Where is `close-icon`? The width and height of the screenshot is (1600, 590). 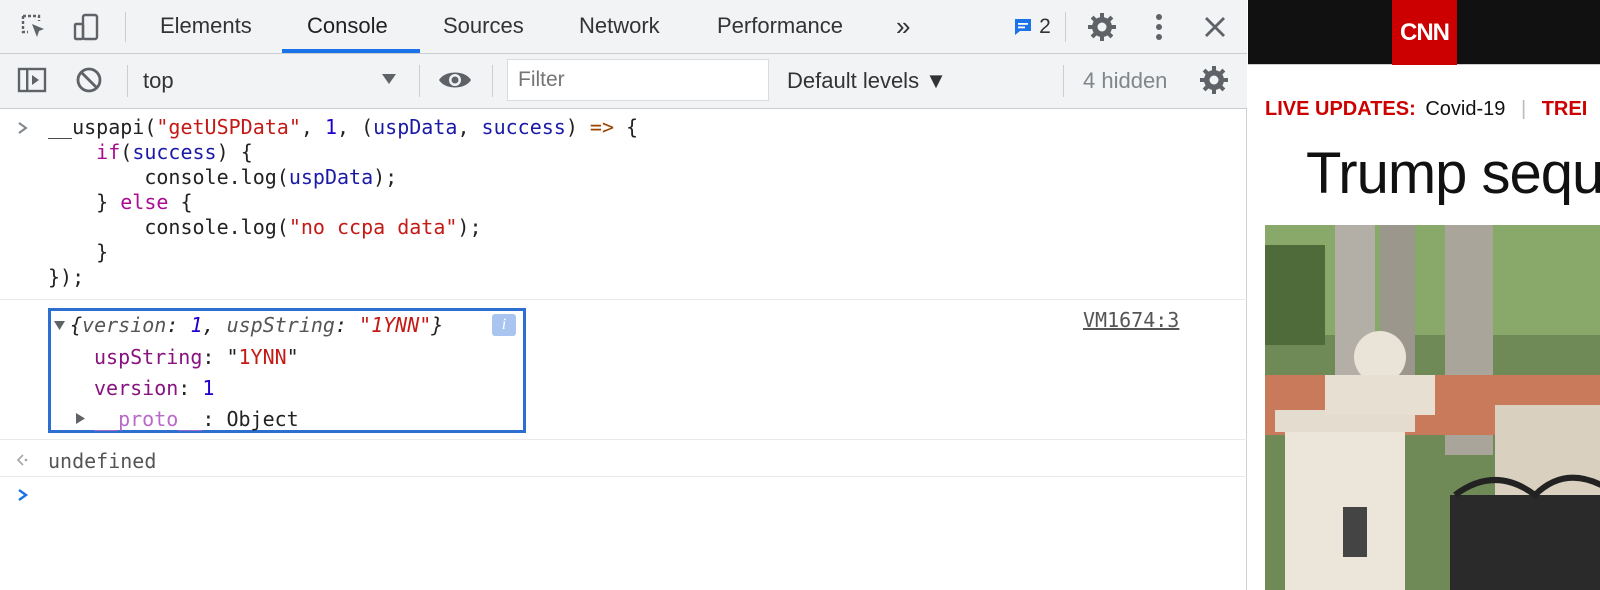
close-icon is located at coordinates (1215, 27).